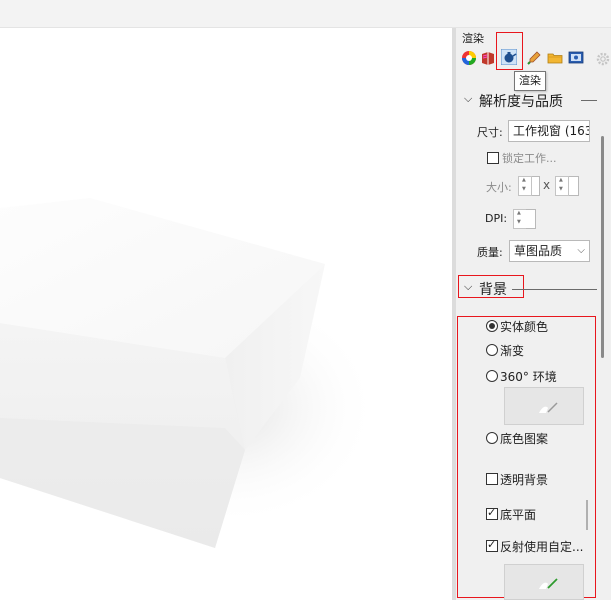 This screenshot has height=600, width=611. I want to click on section-header-resolution: ⌵ 解析度与品质, so click(529, 101).